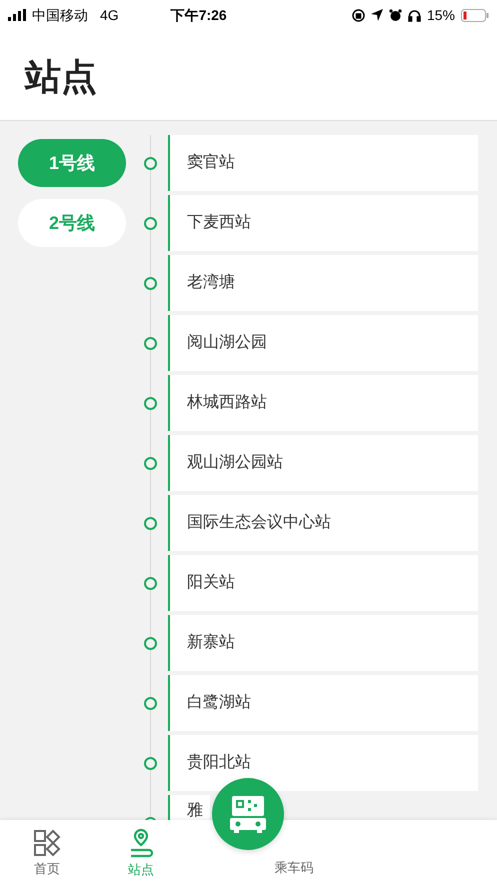 The height and width of the screenshot is (883, 497). Describe the element at coordinates (323, 463) in the screenshot. I see `station-card: 观山湖公园站` at that location.